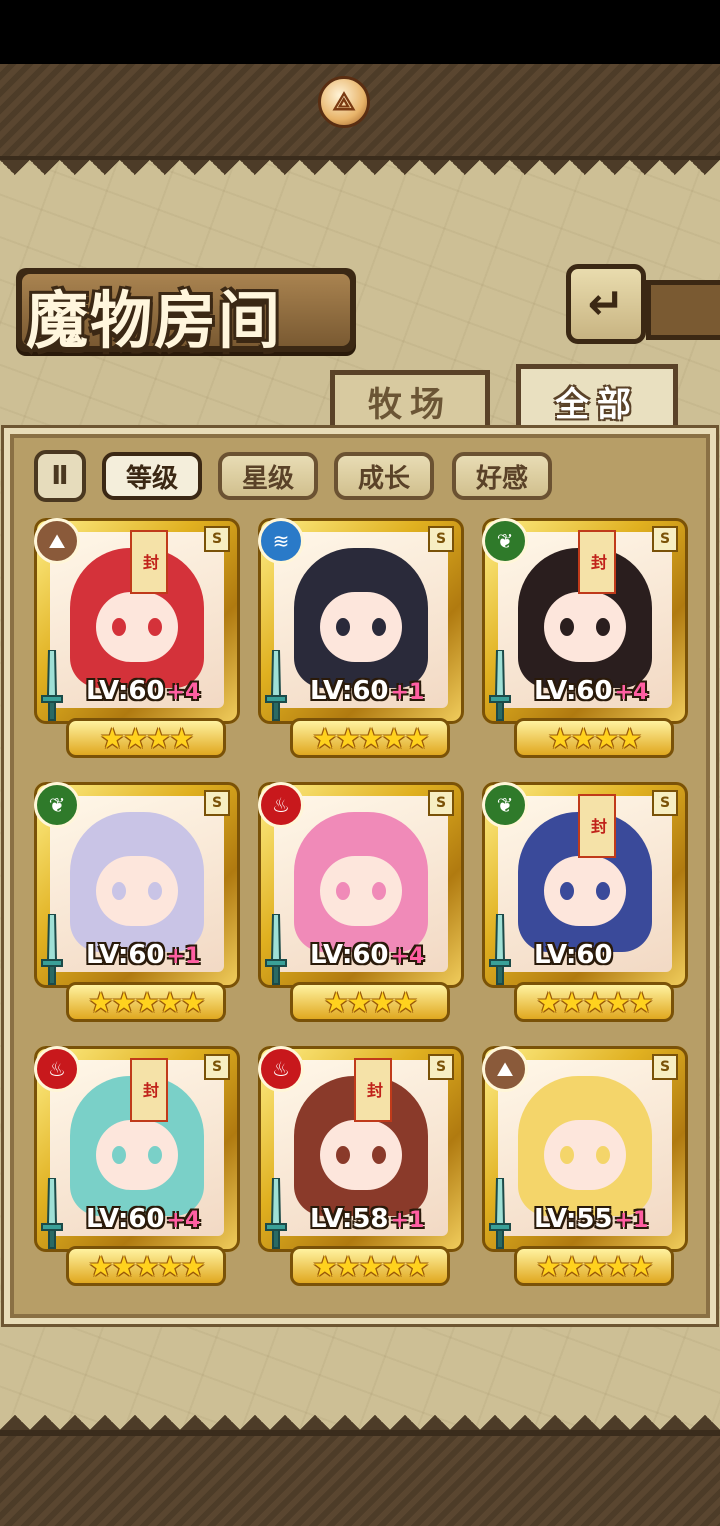 Image resolution: width=720 pixels, height=1526 pixels. I want to click on bottom-torn-edge, so click(360, 1415).